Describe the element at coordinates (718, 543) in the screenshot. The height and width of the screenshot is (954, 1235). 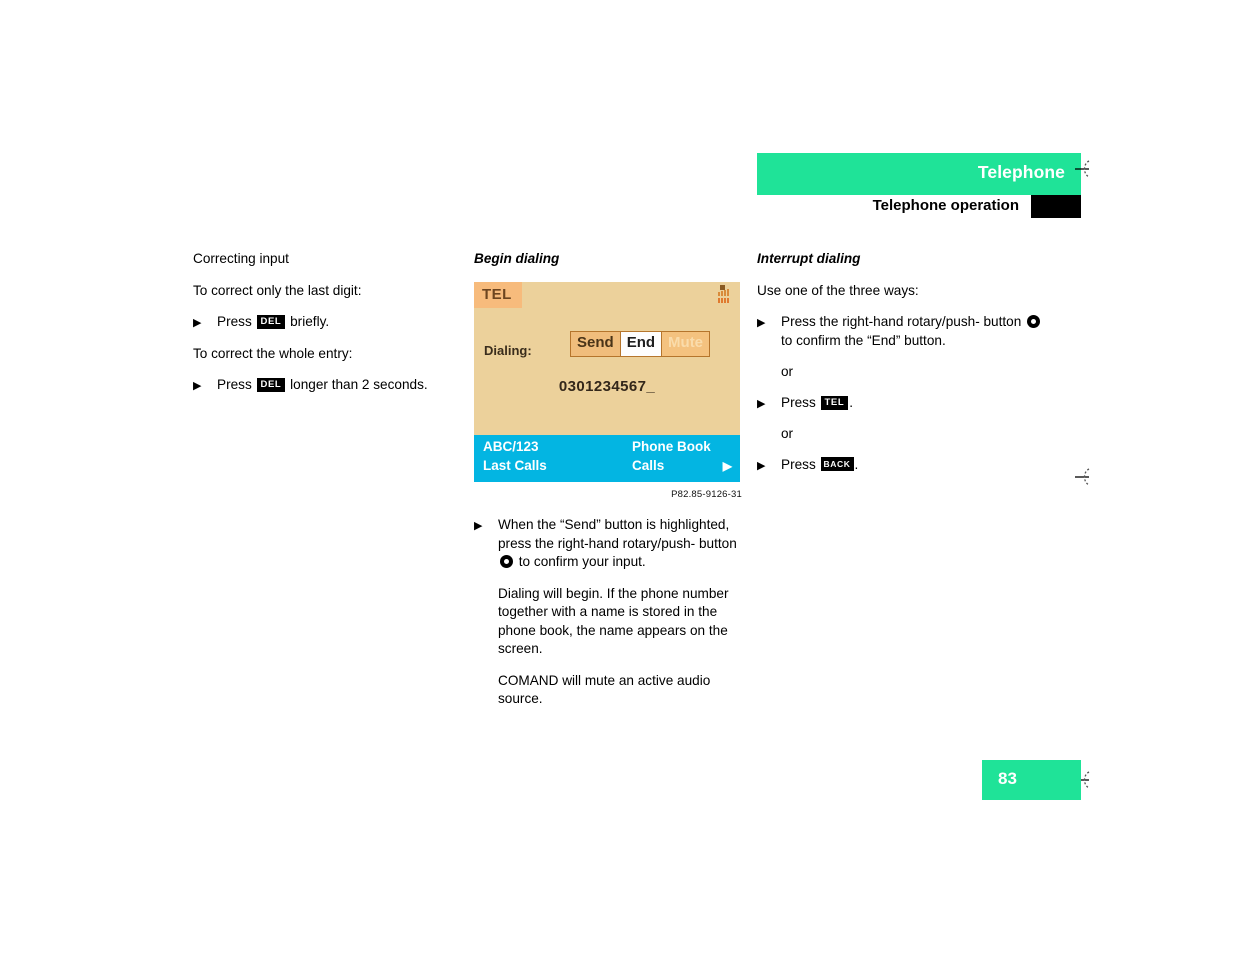
I see `center-step-1-line-3-prefix: button` at that location.